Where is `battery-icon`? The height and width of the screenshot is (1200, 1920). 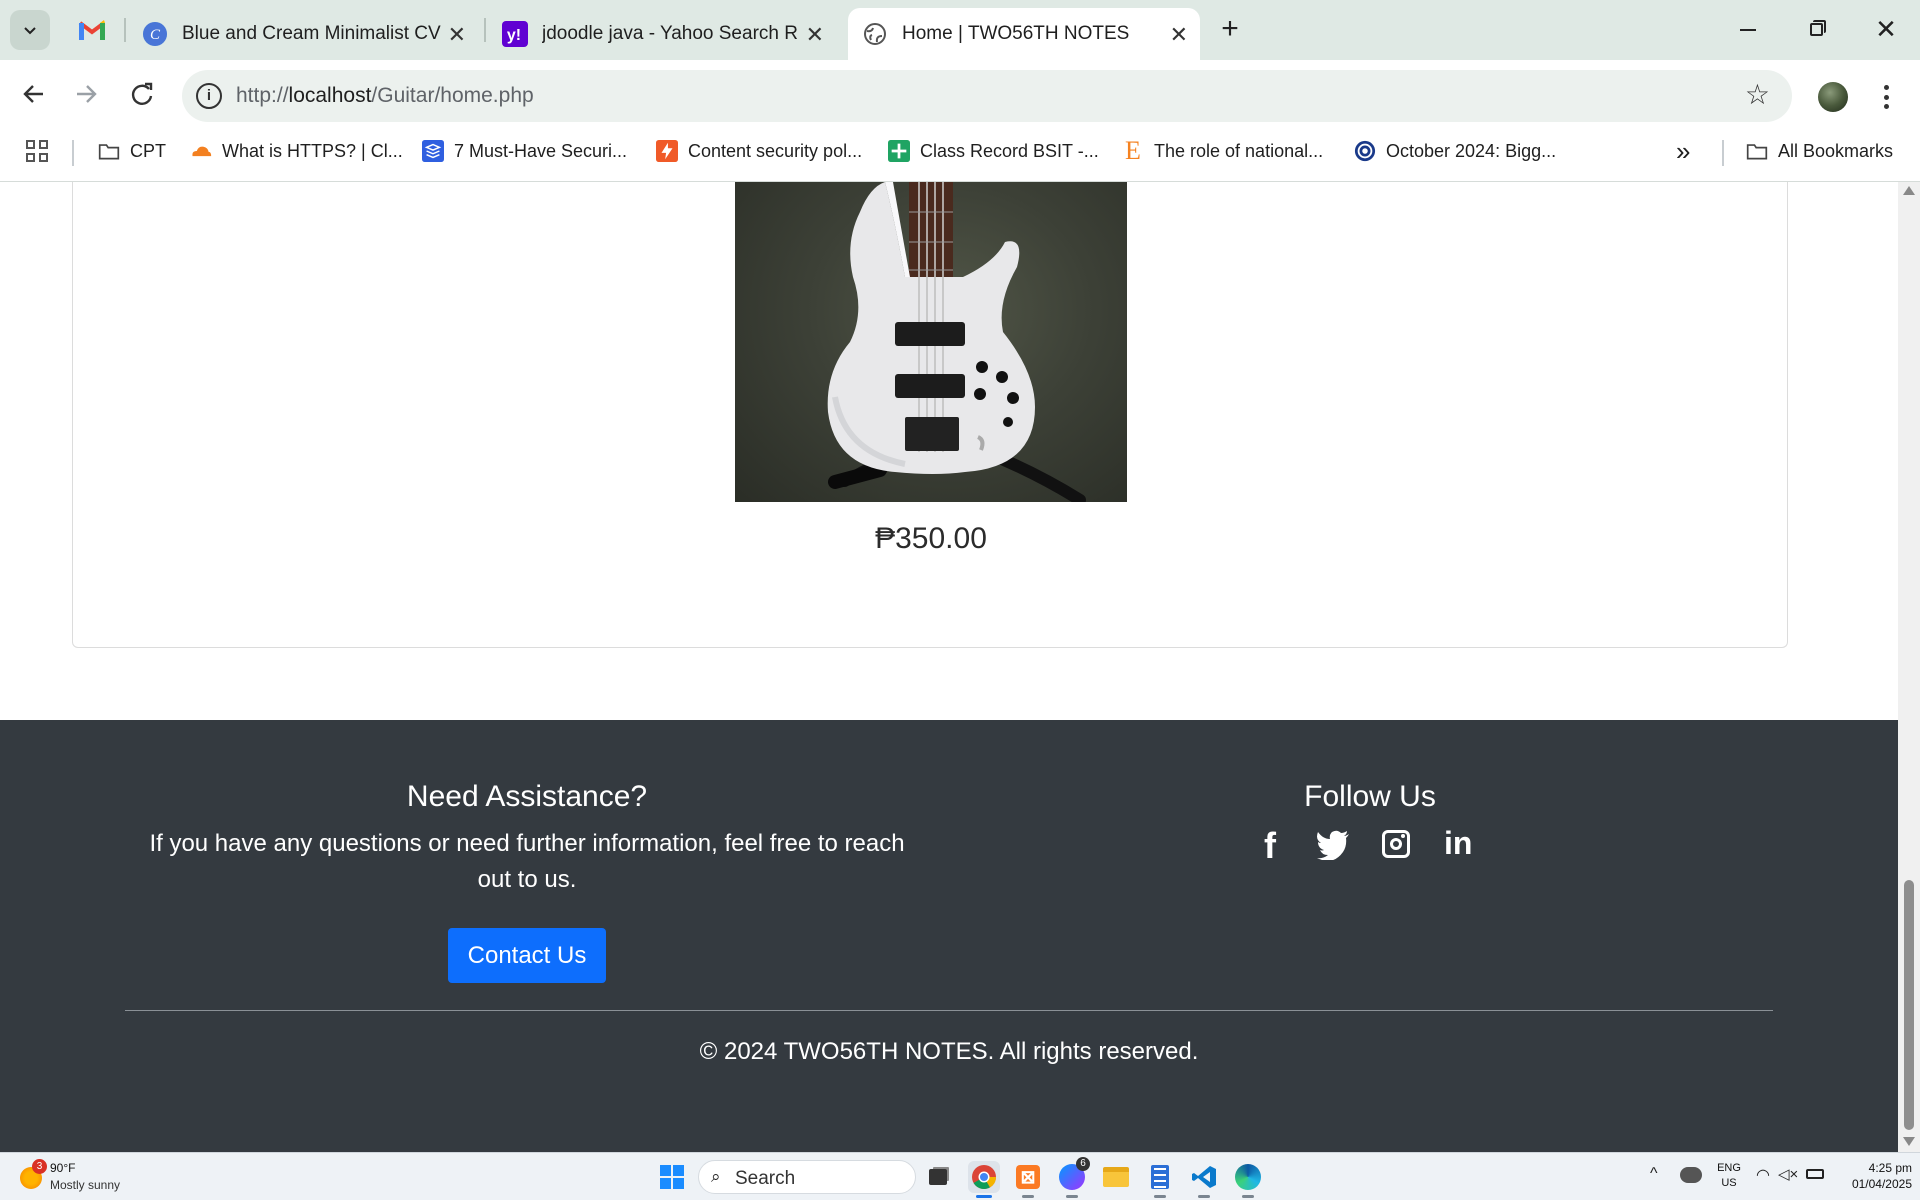 battery-icon is located at coordinates (1815, 1174).